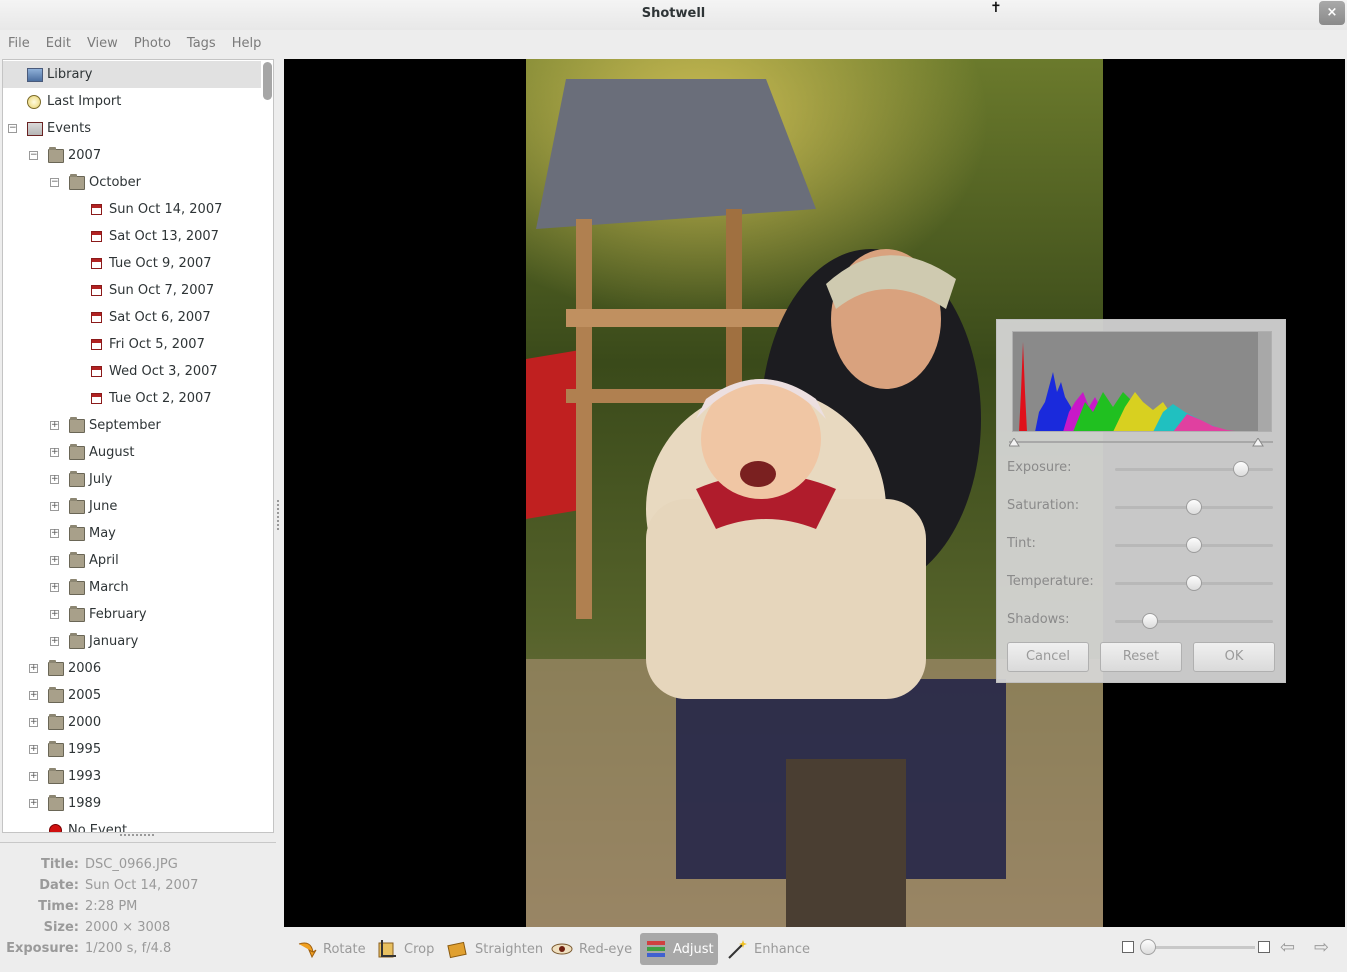  What do you see at coordinates (132, 668) in the screenshot?
I see `sidebar-item-year: +2006` at bounding box center [132, 668].